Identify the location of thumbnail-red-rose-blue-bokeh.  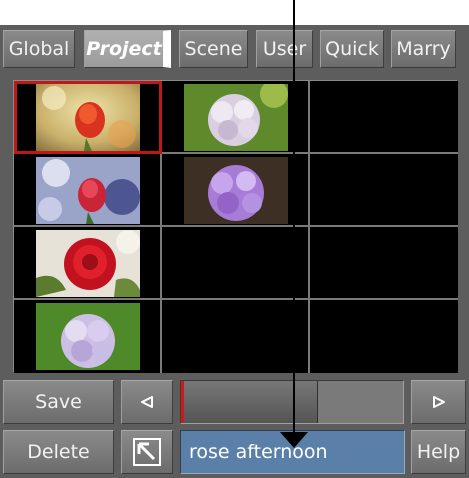
(88, 190).